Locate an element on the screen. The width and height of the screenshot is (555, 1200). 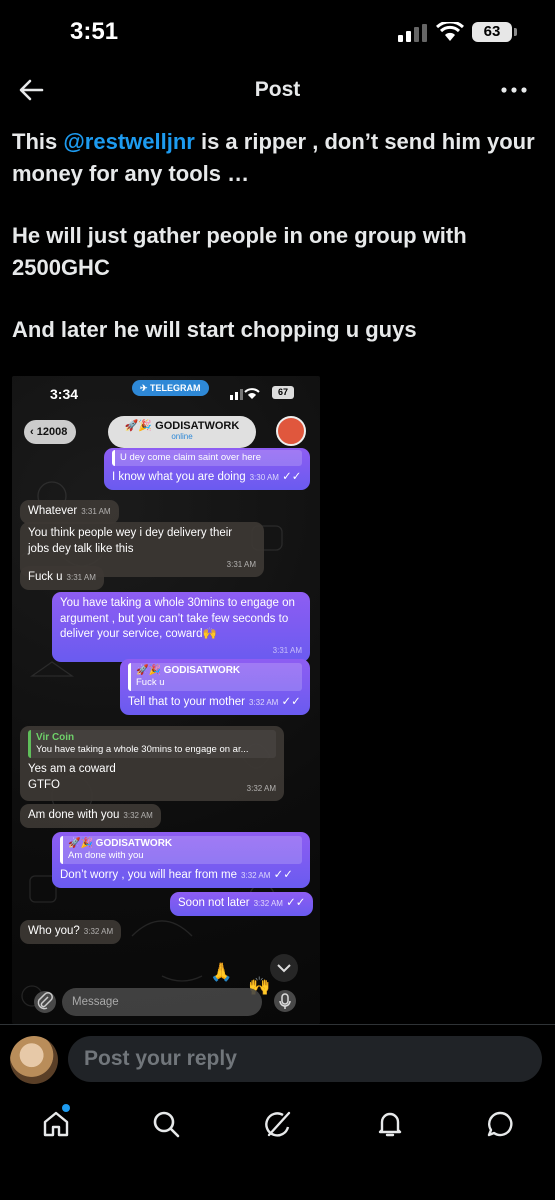
paperclip-icon is located at coordinates (45, 1002).